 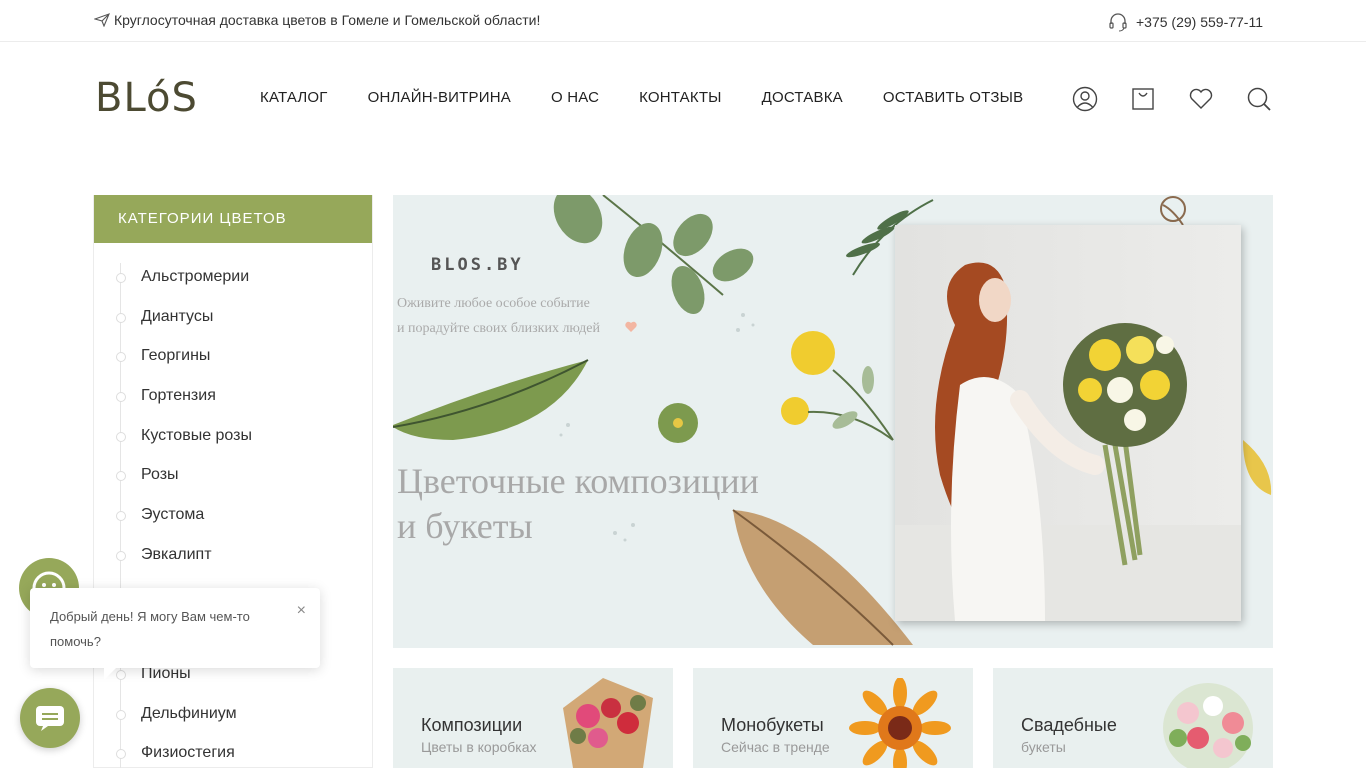 What do you see at coordinates (477, 265) in the screenshot?
I see `banner-brand: BLOS.BY` at bounding box center [477, 265].